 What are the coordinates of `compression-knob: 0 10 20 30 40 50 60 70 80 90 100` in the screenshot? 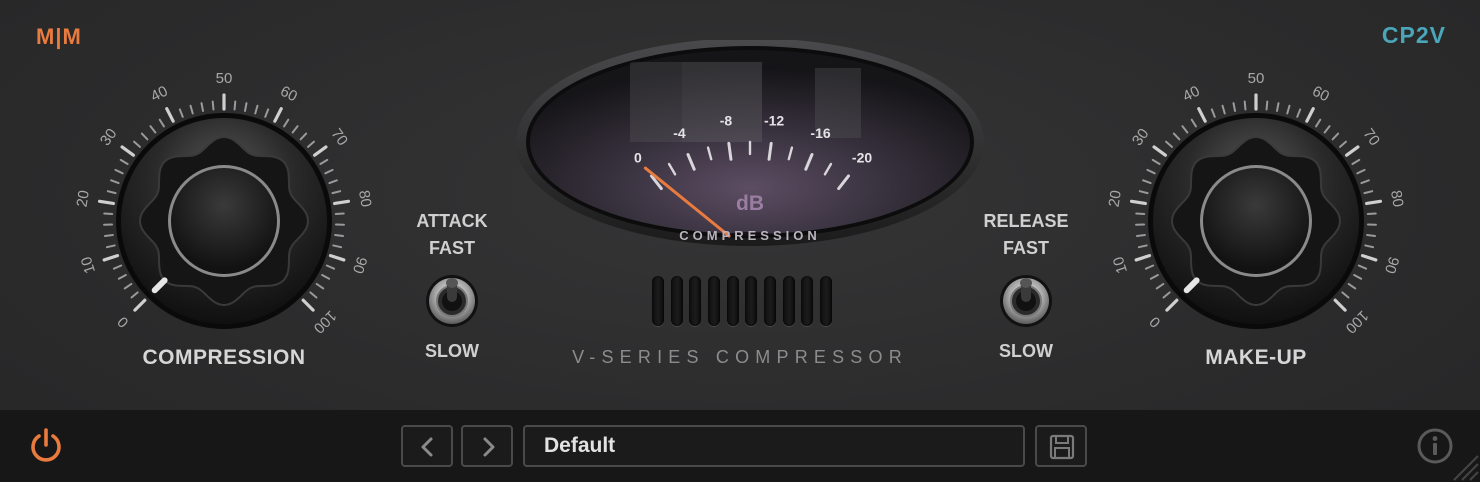 It's located at (224, 206).